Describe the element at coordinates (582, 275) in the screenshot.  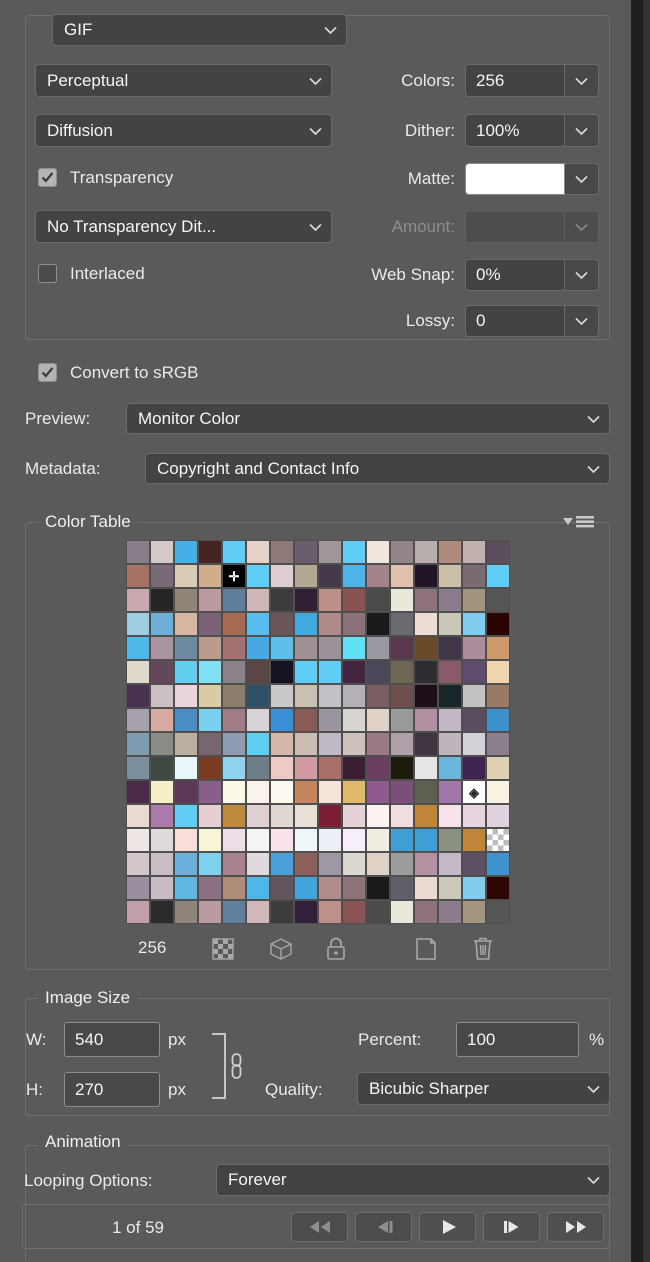
I see `web-snap-stepper` at that location.